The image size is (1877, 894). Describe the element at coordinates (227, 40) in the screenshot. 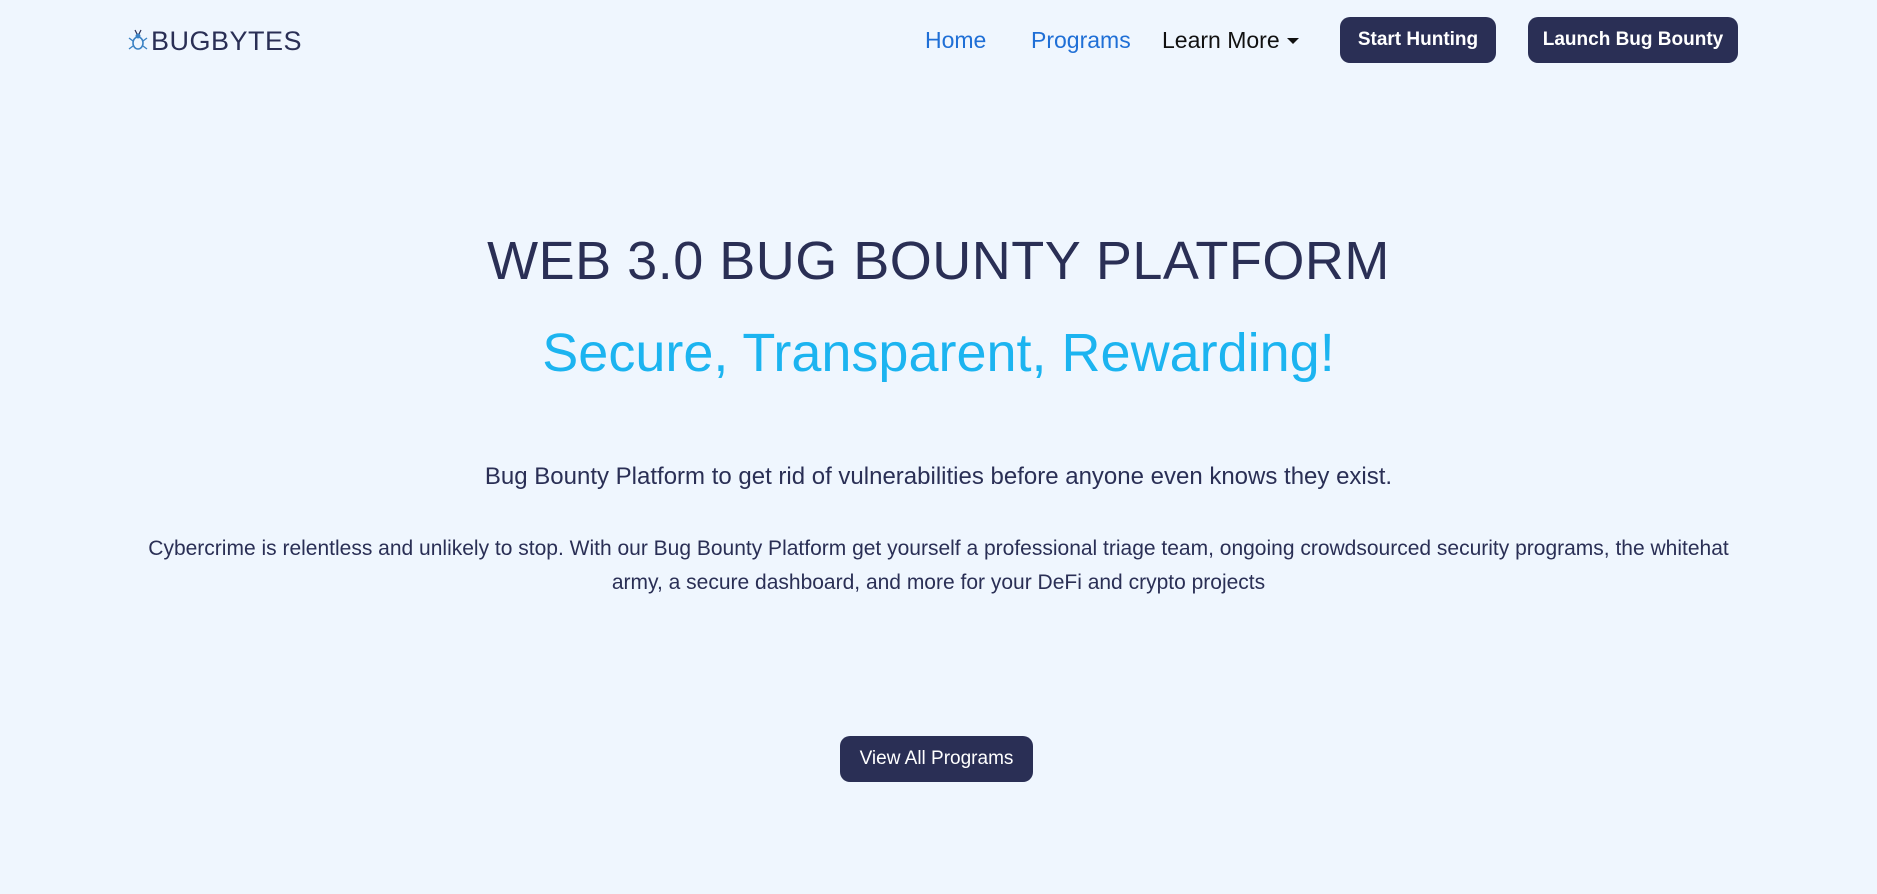

I see `logo-text: BUGBYTES` at that location.